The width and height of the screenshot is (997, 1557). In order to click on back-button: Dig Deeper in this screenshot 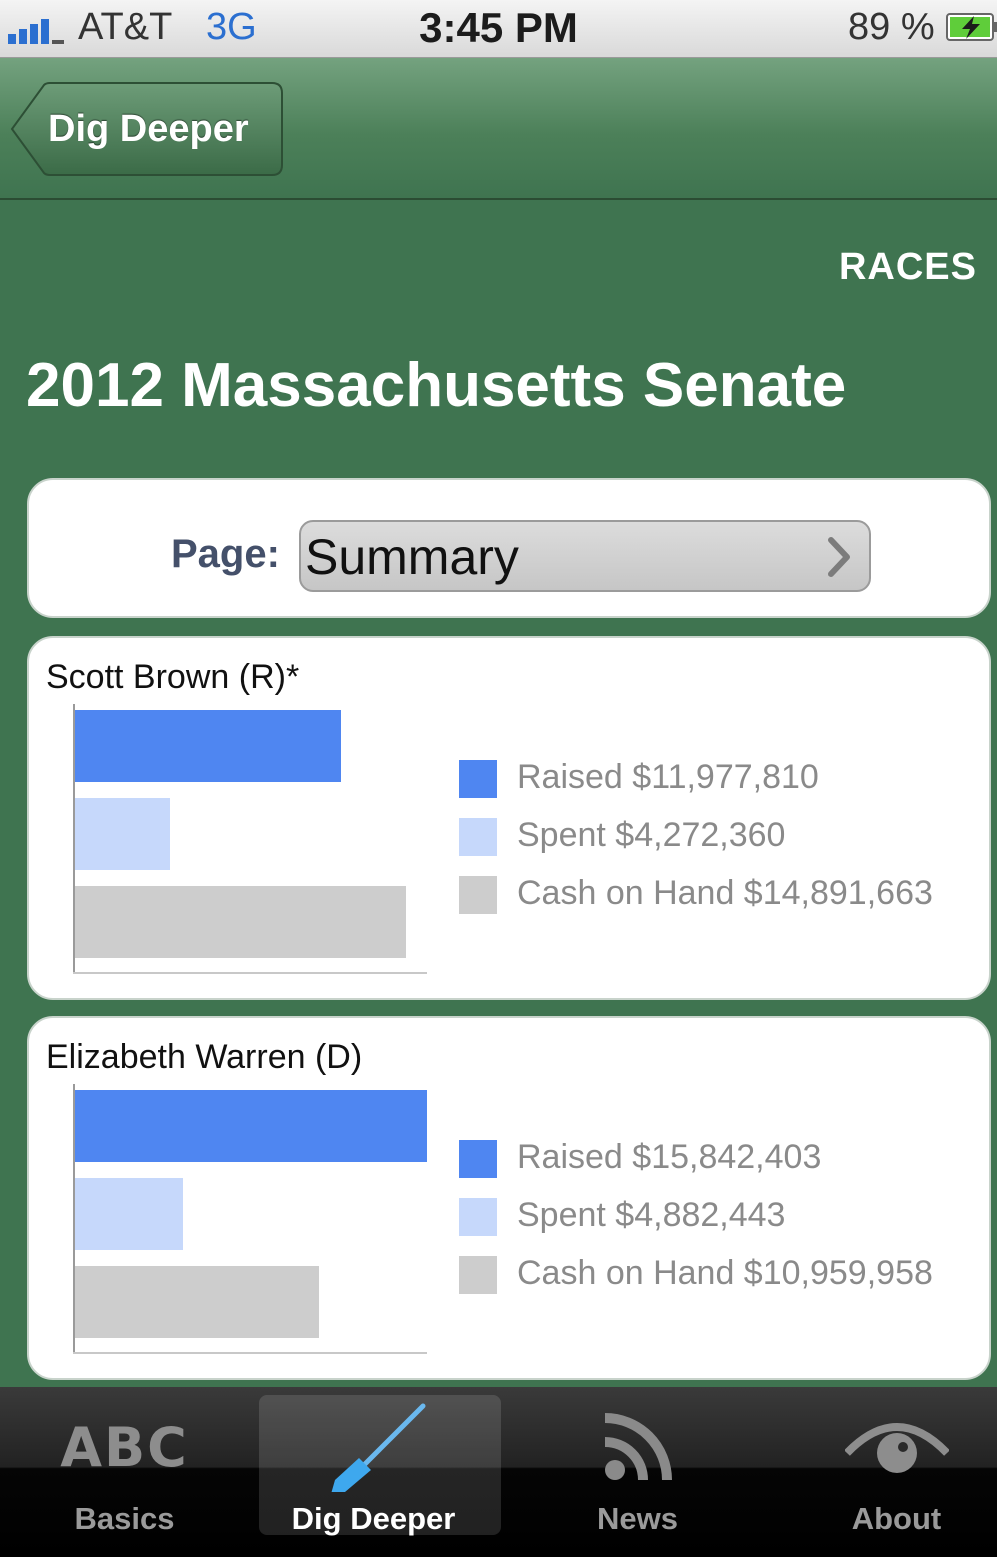, I will do `click(147, 129)`.